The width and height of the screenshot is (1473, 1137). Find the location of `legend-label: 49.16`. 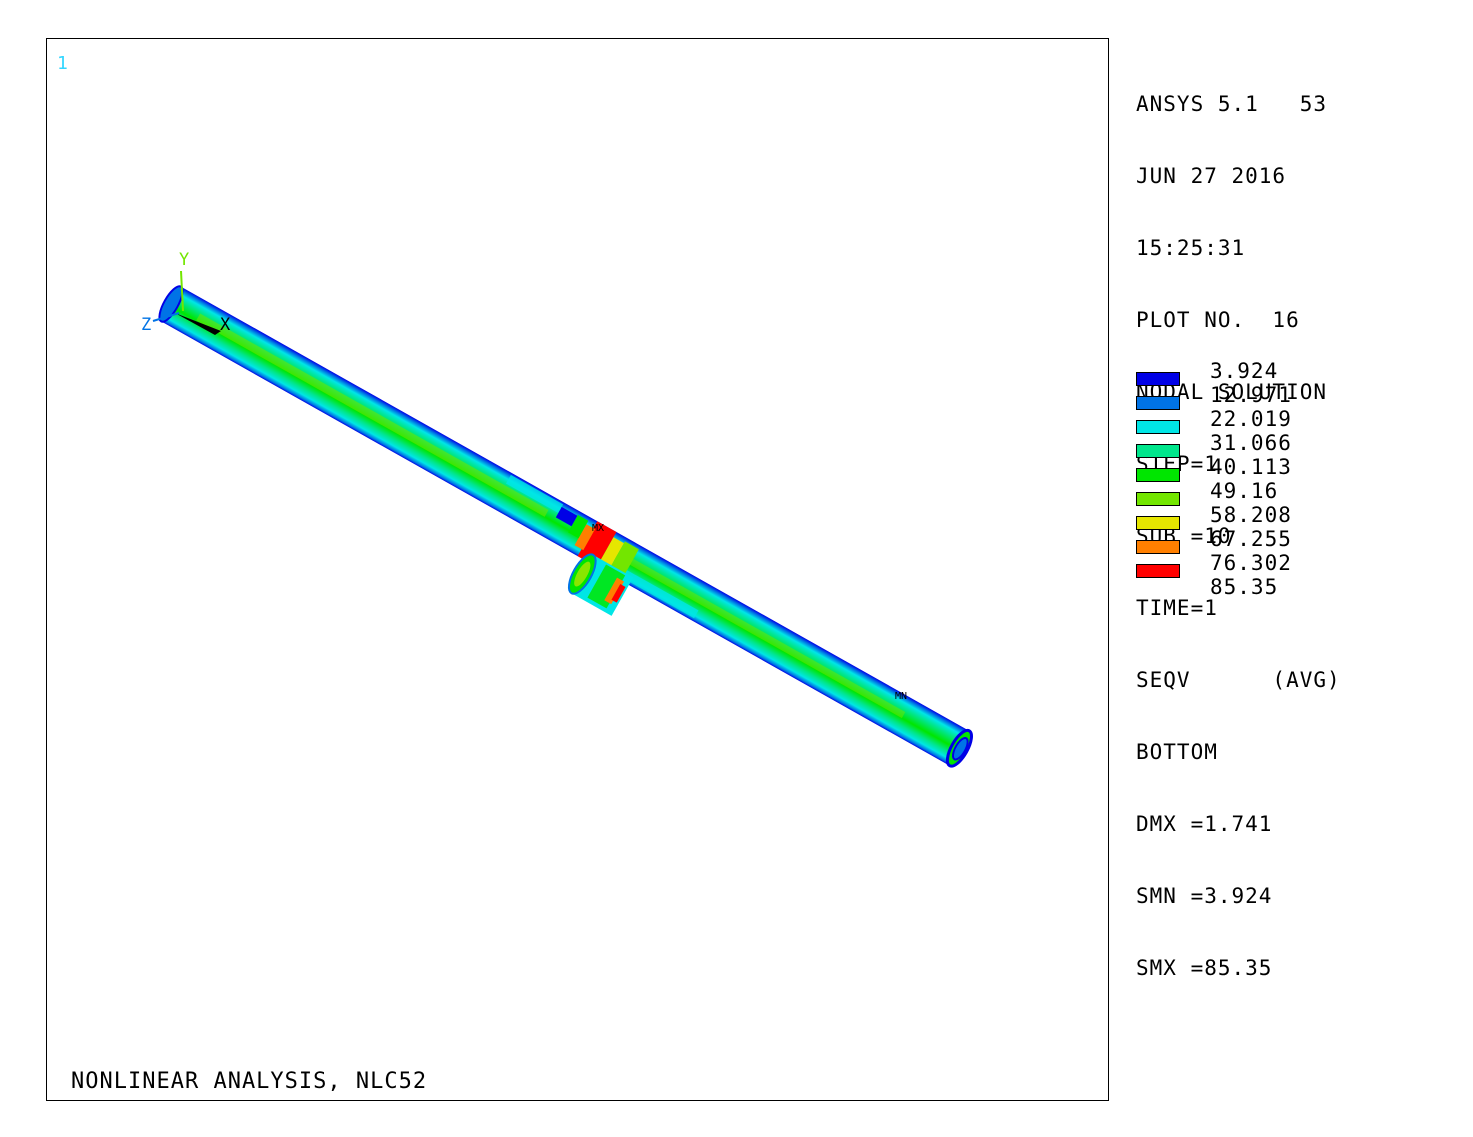

legend-label: 49.16 is located at coordinates (1244, 491).